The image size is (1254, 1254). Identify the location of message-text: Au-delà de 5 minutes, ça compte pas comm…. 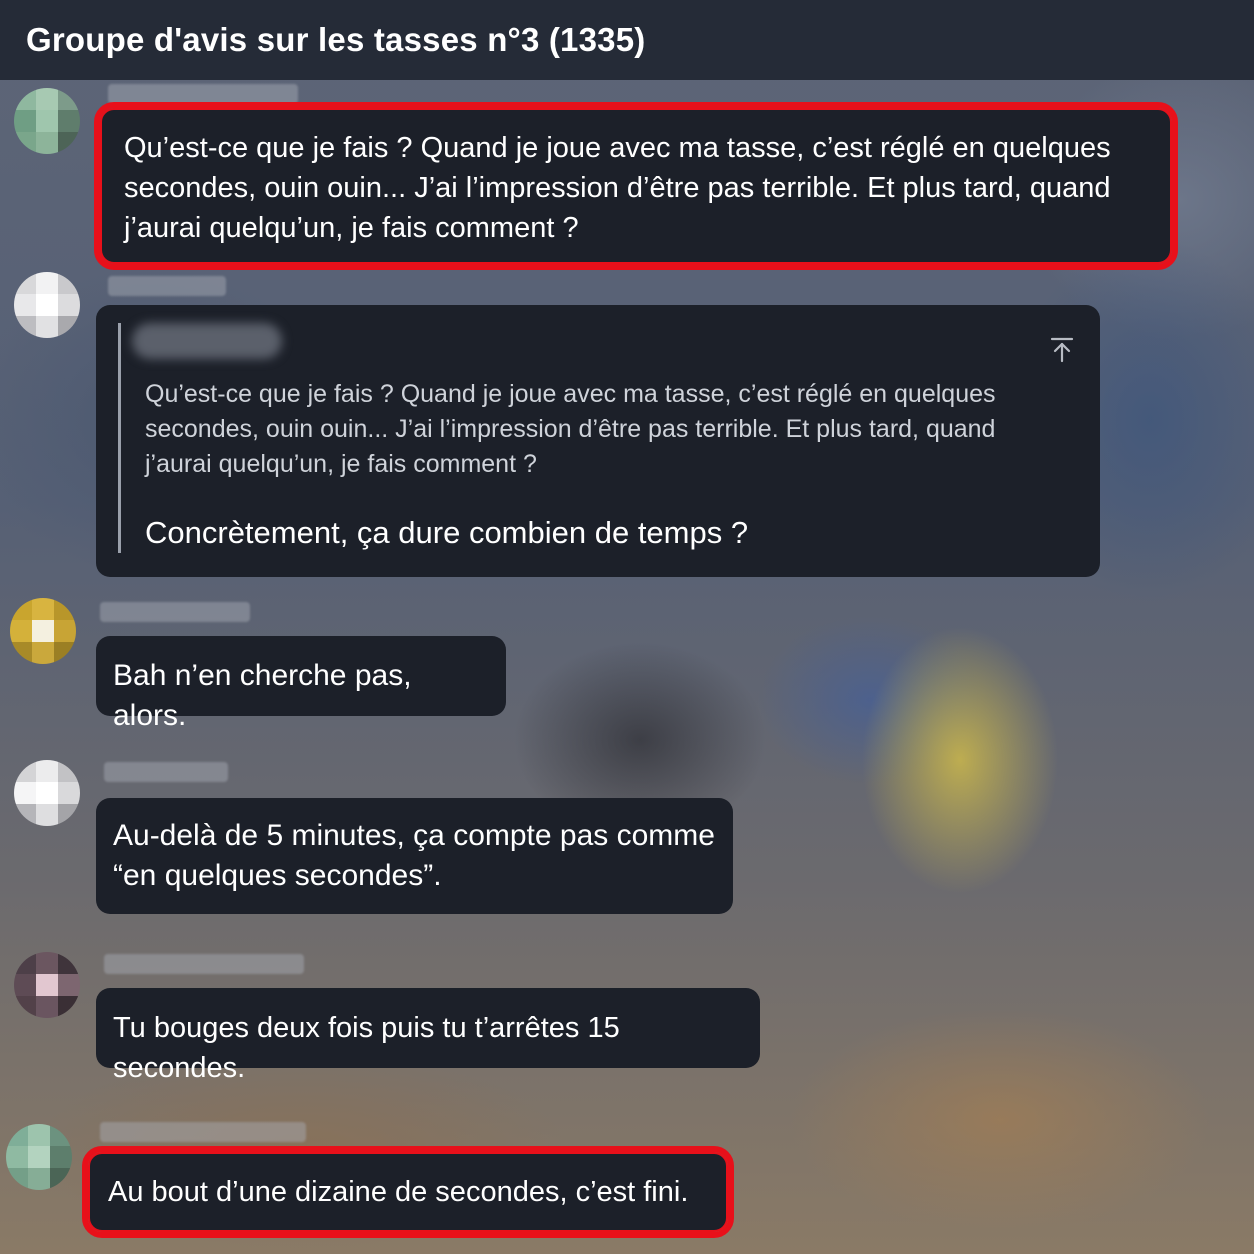
(414, 855).